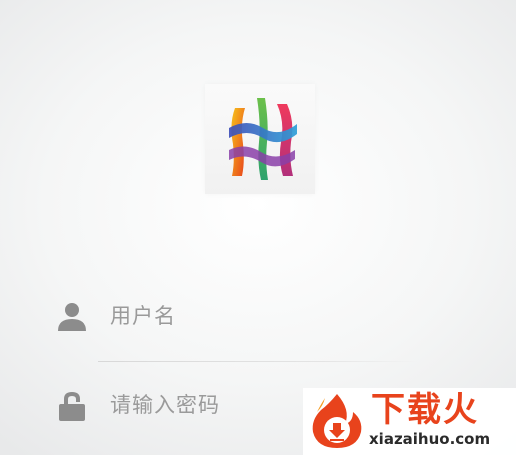 The width and height of the screenshot is (516, 455). What do you see at coordinates (72, 406) in the screenshot?
I see `lock-icon` at bounding box center [72, 406].